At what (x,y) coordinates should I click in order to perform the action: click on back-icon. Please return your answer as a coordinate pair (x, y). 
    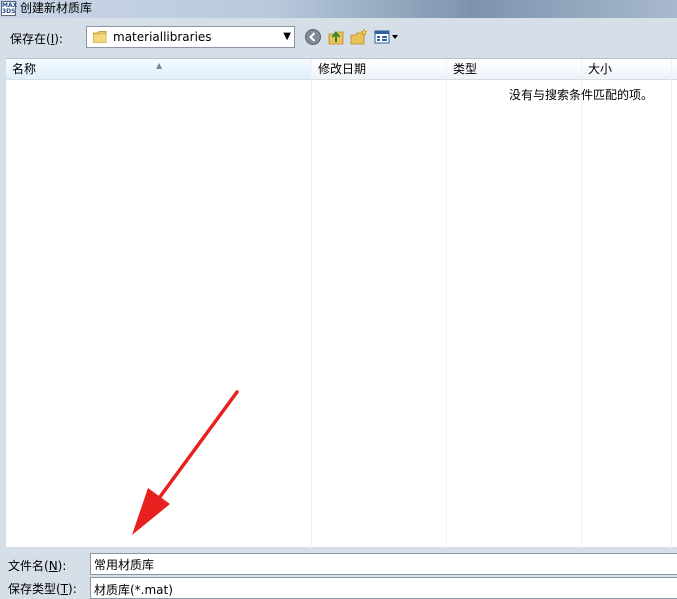
    Looking at the image, I should click on (313, 37).